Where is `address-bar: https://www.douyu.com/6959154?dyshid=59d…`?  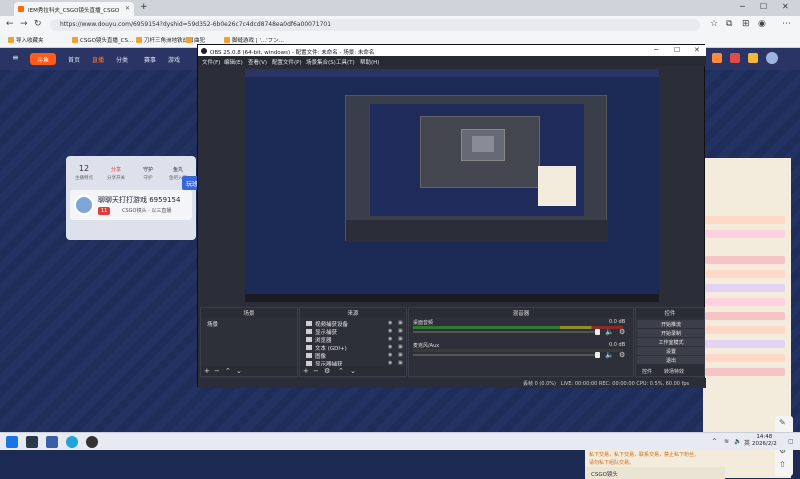
address-bar: https://www.douyu.com/6959154?dyshid=59d… is located at coordinates (375, 25).